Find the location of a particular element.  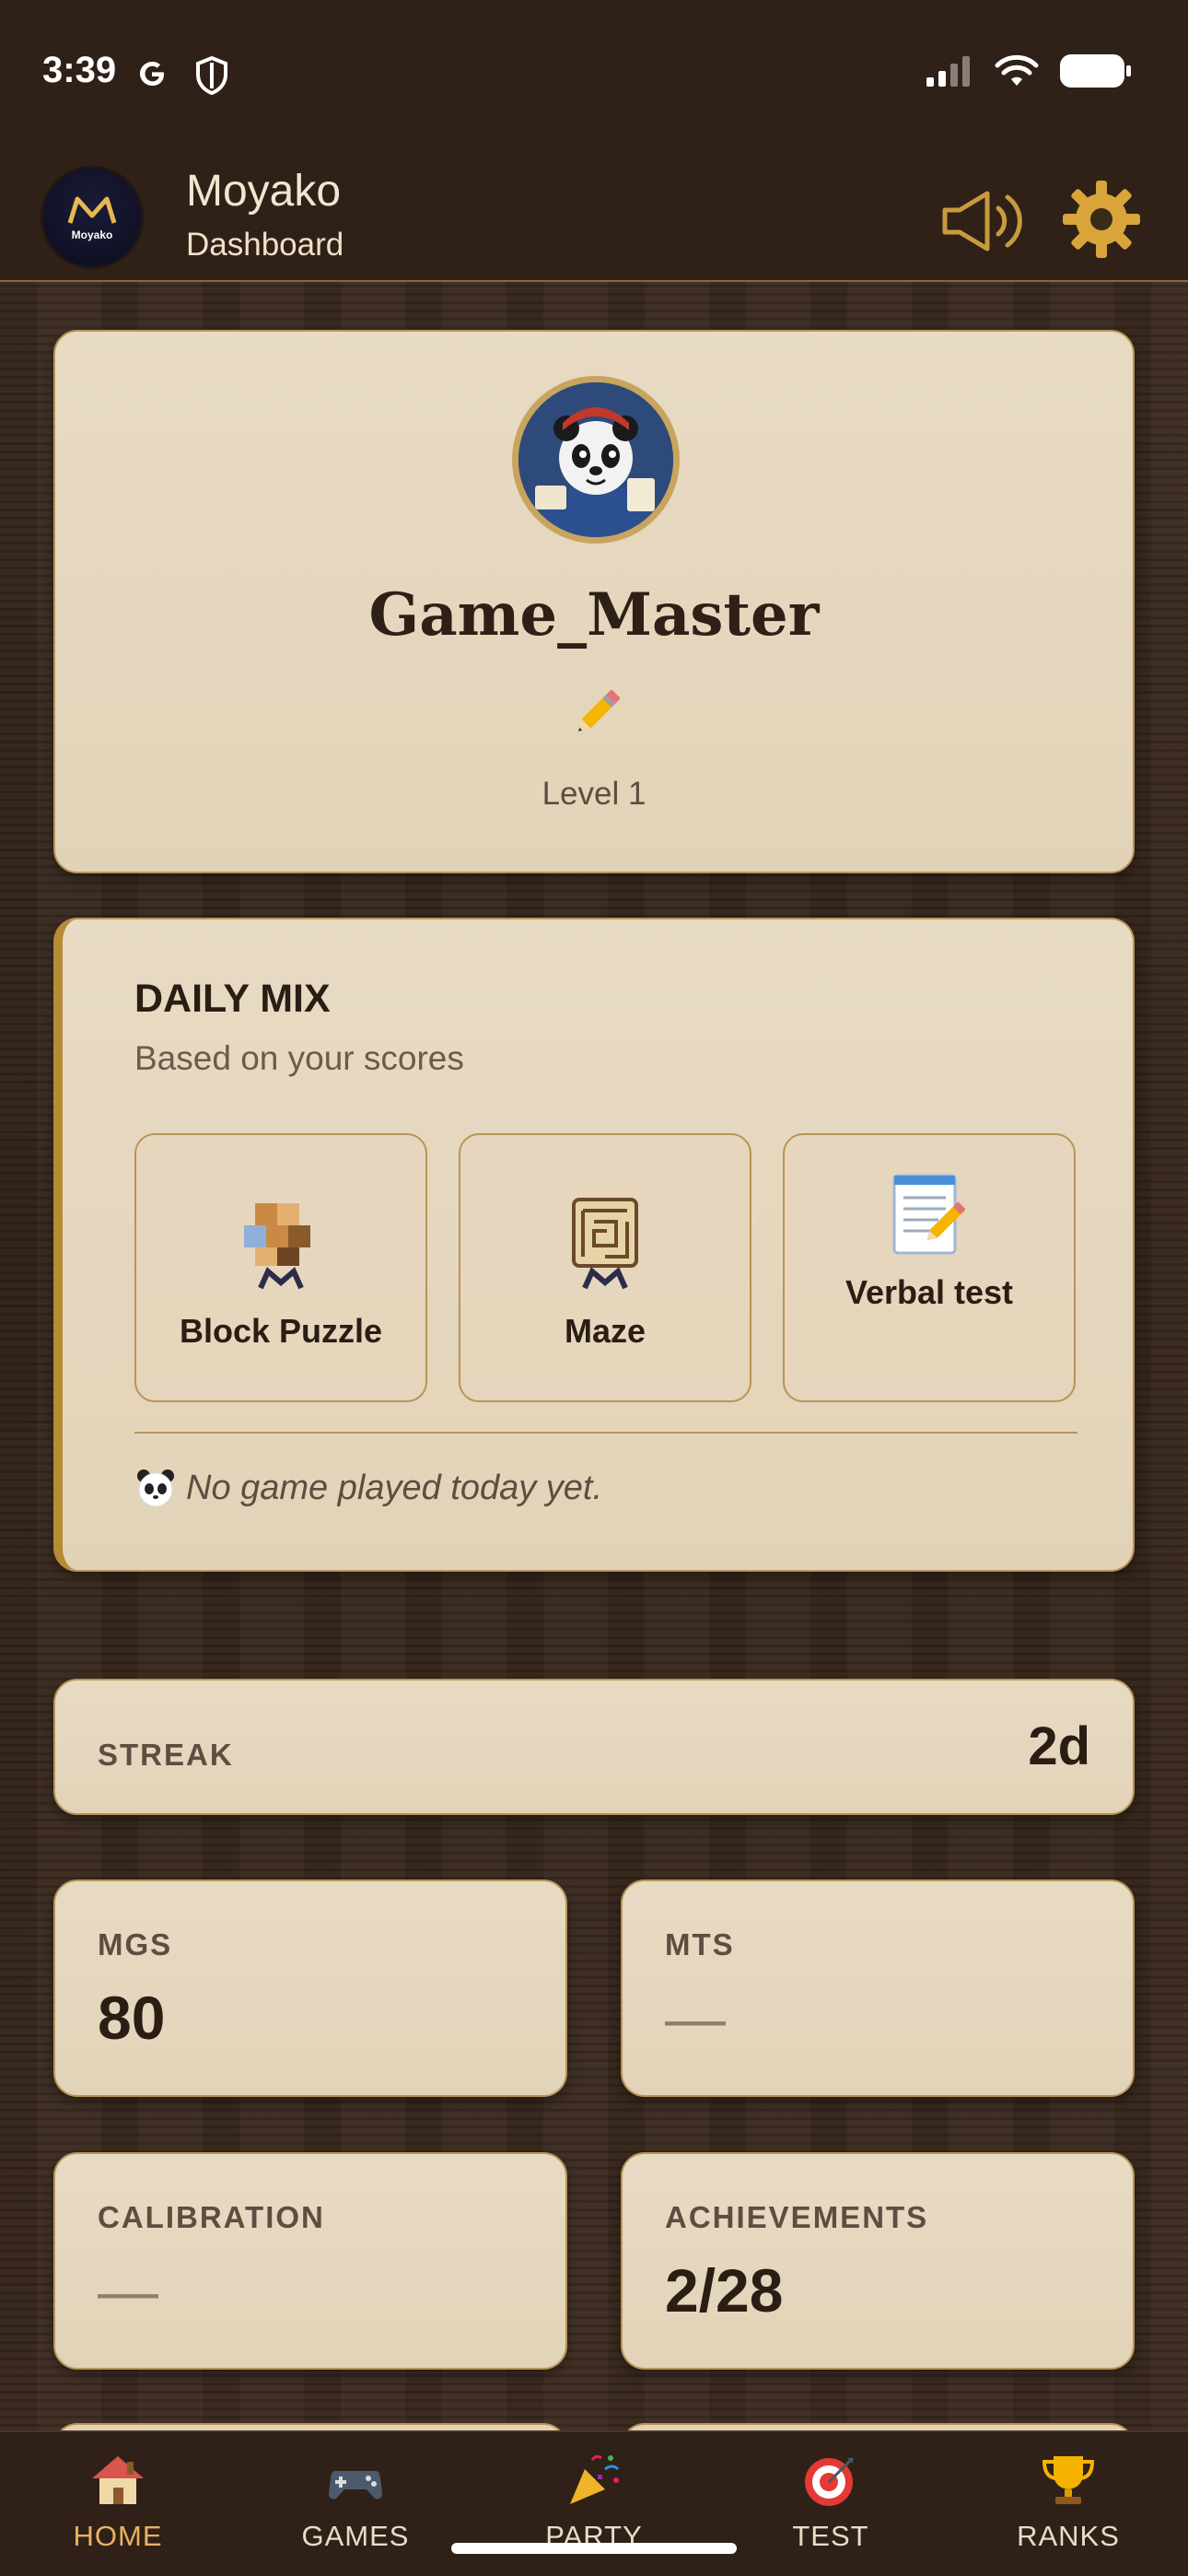

nav-label: GAMES is located at coordinates (355, 2536).